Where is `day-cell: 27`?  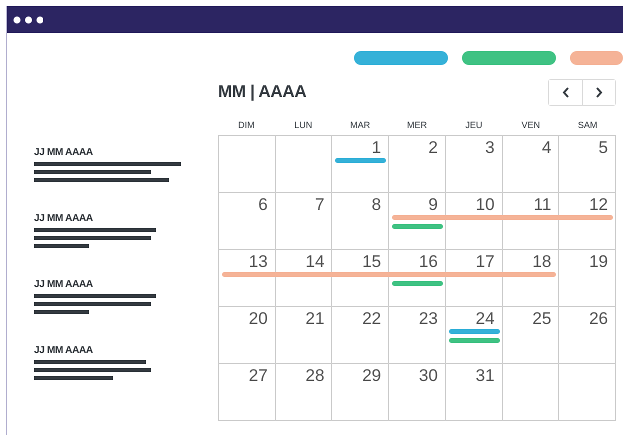 day-cell: 27 is located at coordinates (247, 392).